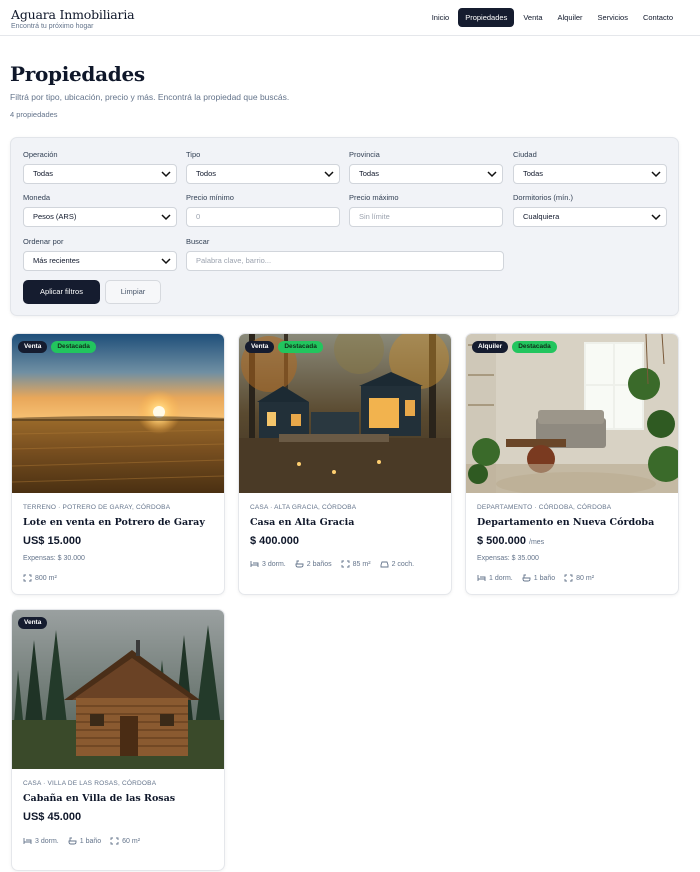  I want to click on card-location: CASA · ALTA GRACIA, CÓRDOBA, so click(303, 507).